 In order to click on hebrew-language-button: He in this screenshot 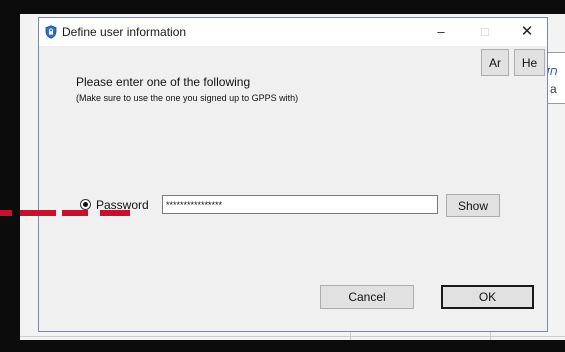, I will do `click(529, 62)`.